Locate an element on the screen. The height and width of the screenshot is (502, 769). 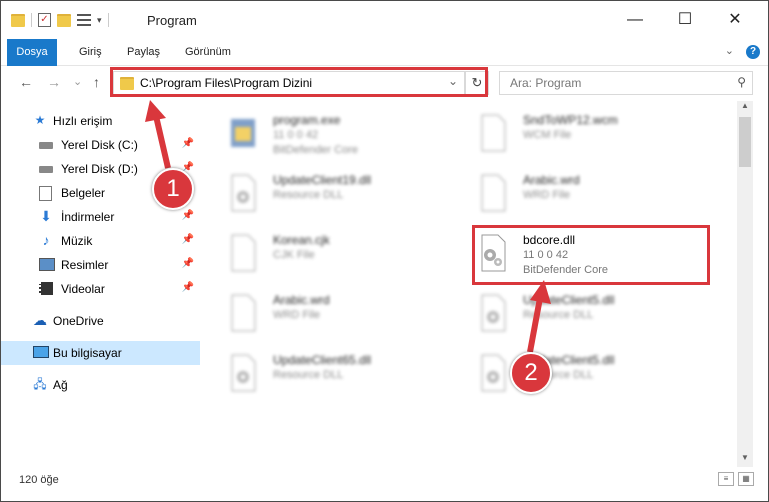
sidebar-item-label: Yerel Disk (D:) is located at coordinates (99, 169).